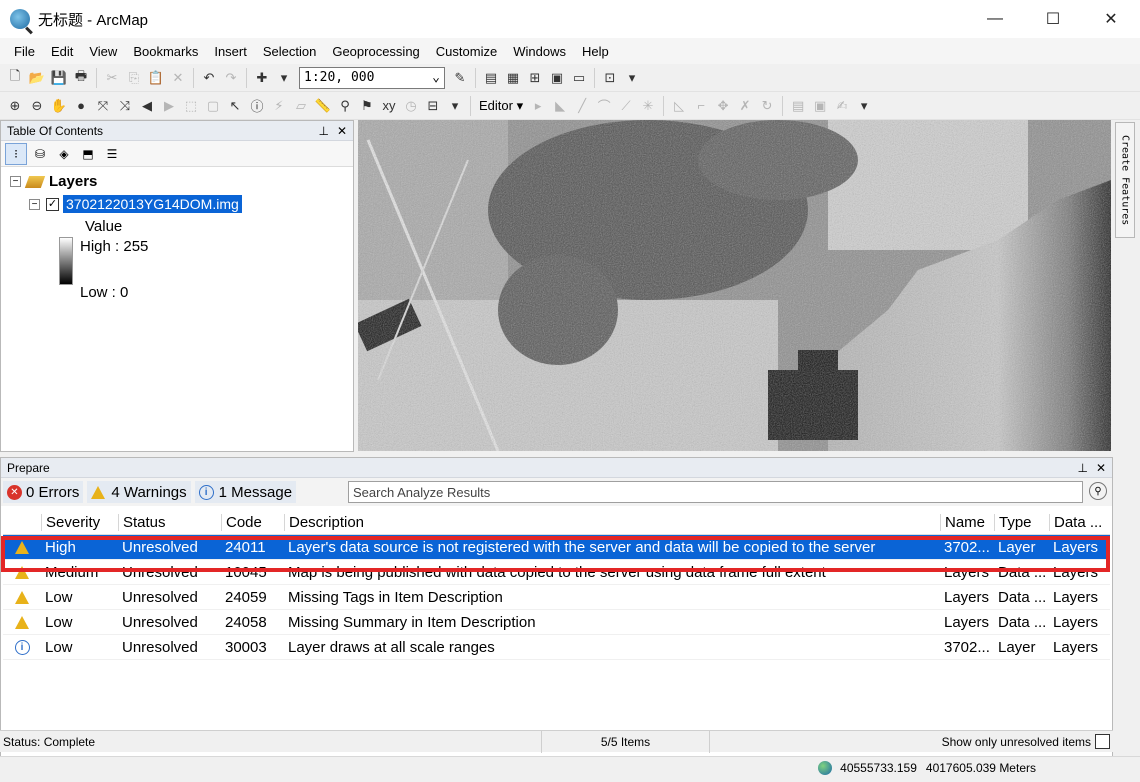 The height and width of the screenshot is (782, 1140). Describe the element at coordinates (466, 51) in the screenshot. I see `menu-customize: Customize` at that location.